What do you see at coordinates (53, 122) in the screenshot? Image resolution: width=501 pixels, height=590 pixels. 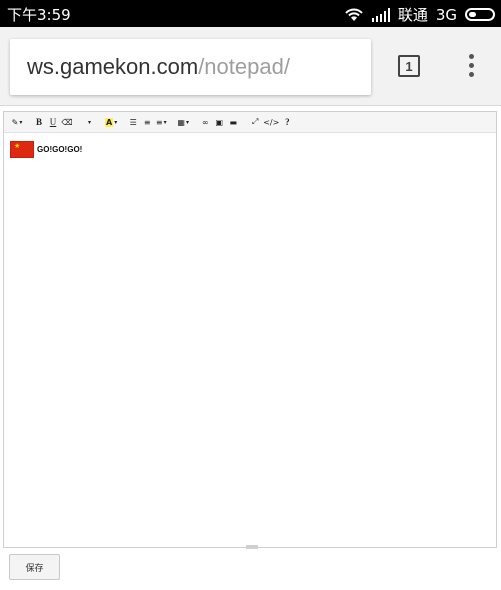 I see `underline-button: U` at bounding box center [53, 122].